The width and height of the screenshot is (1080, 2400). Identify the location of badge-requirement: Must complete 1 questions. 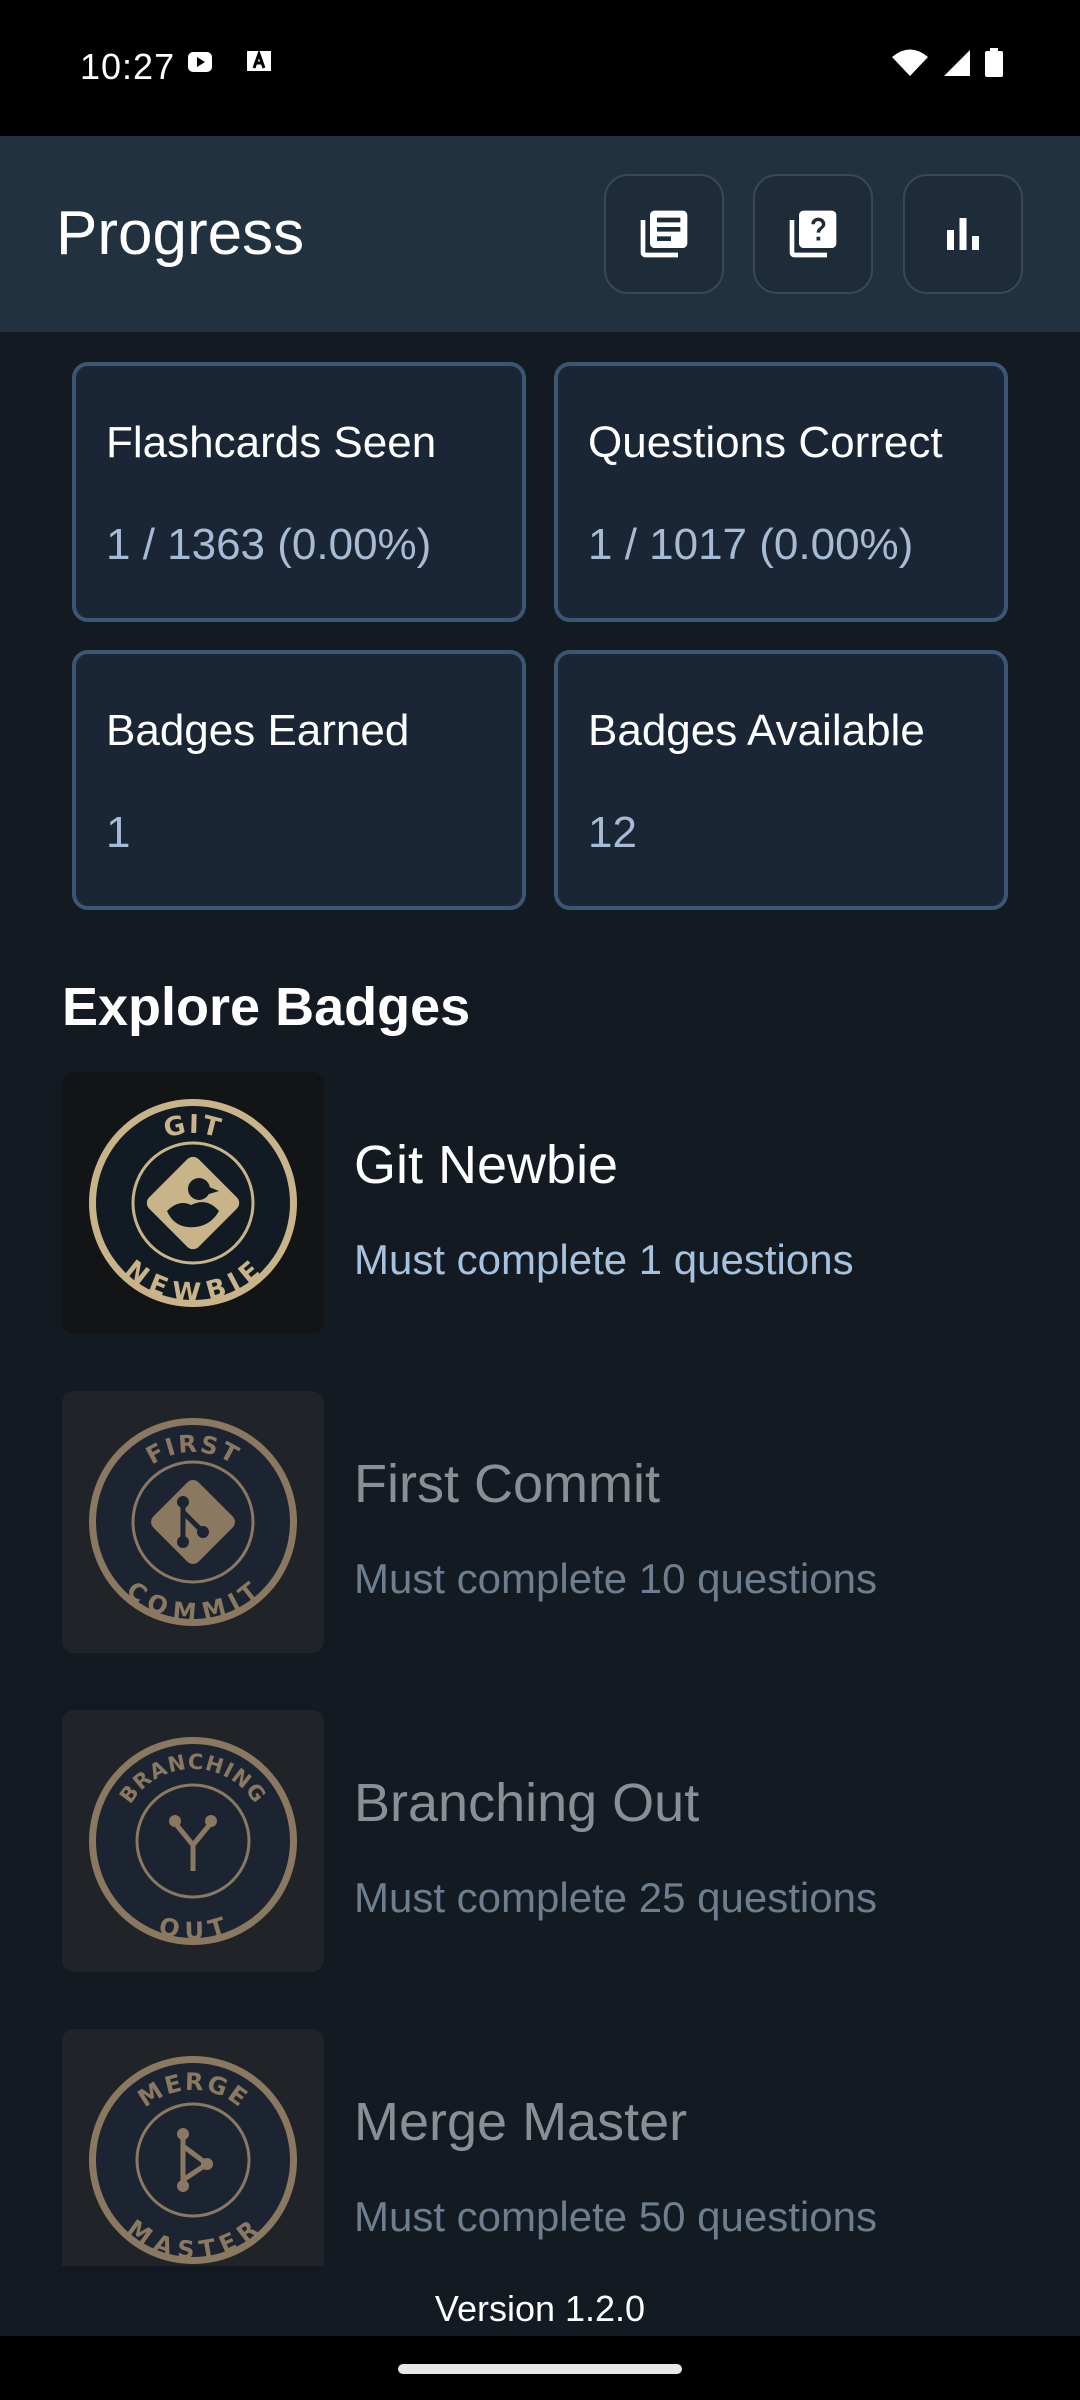
(604, 1259).